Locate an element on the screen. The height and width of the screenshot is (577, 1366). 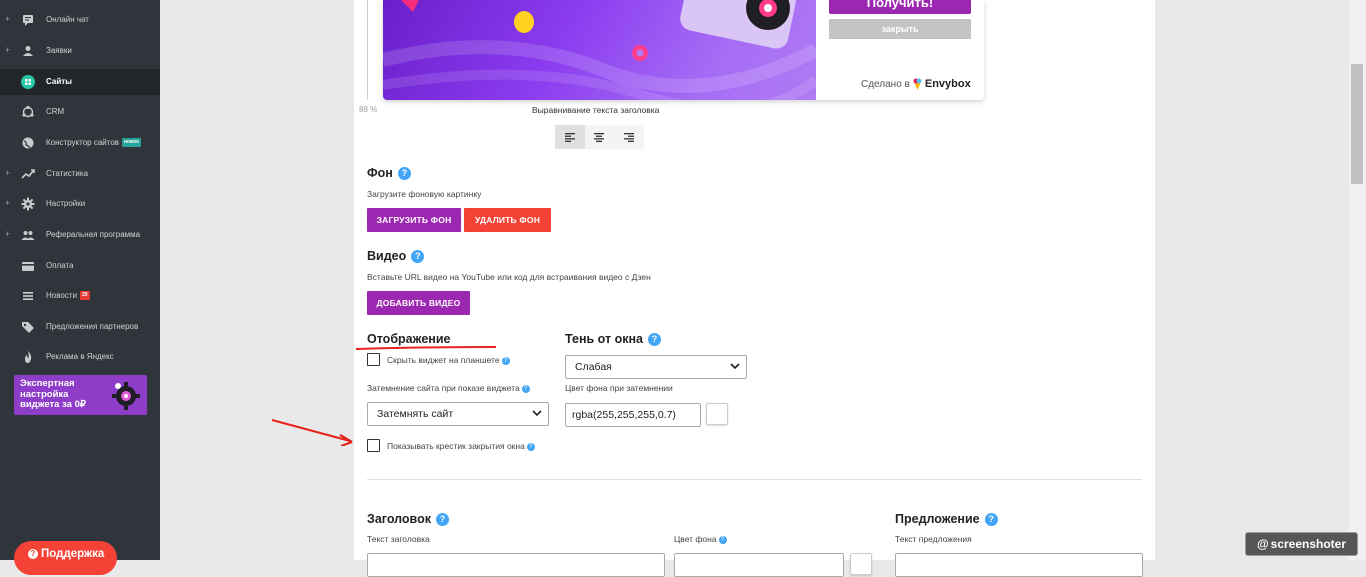
promo-banner: Экспертная настройка виджета за 0₽ is located at coordinates (80, 395).